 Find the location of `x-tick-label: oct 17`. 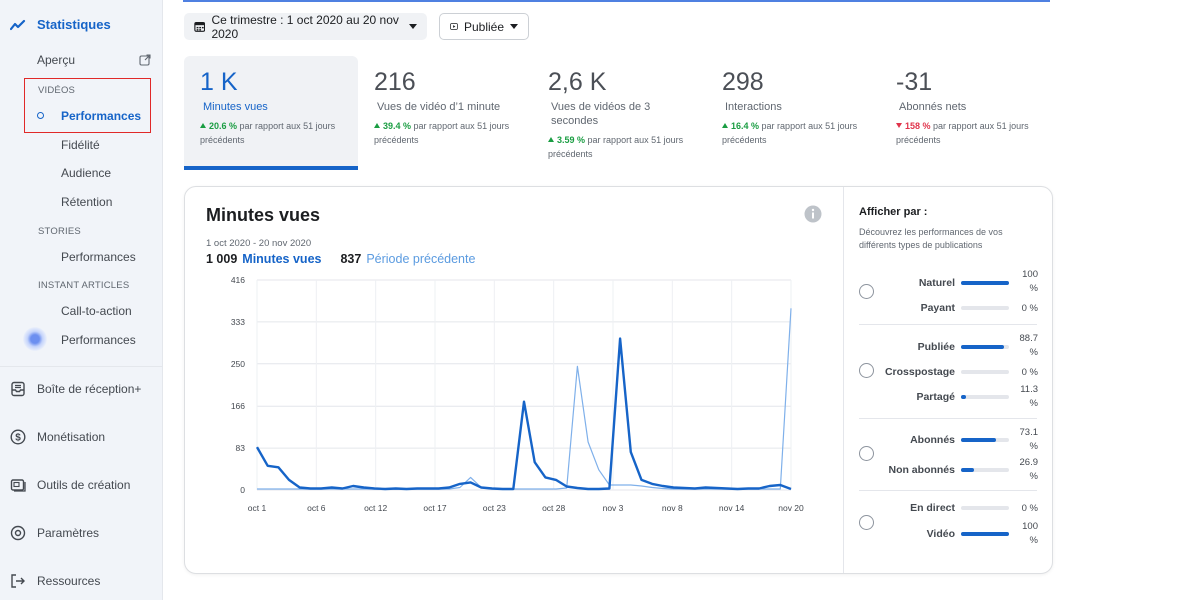

x-tick-label: oct 17 is located at coordinates (434, 508).